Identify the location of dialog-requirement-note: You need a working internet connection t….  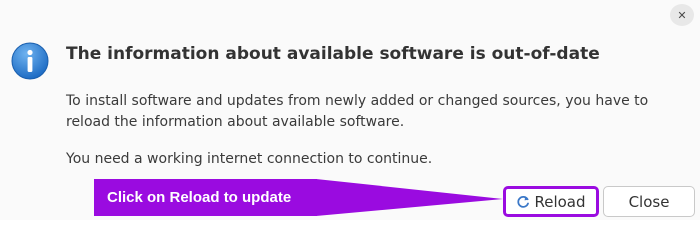
(249, 159).